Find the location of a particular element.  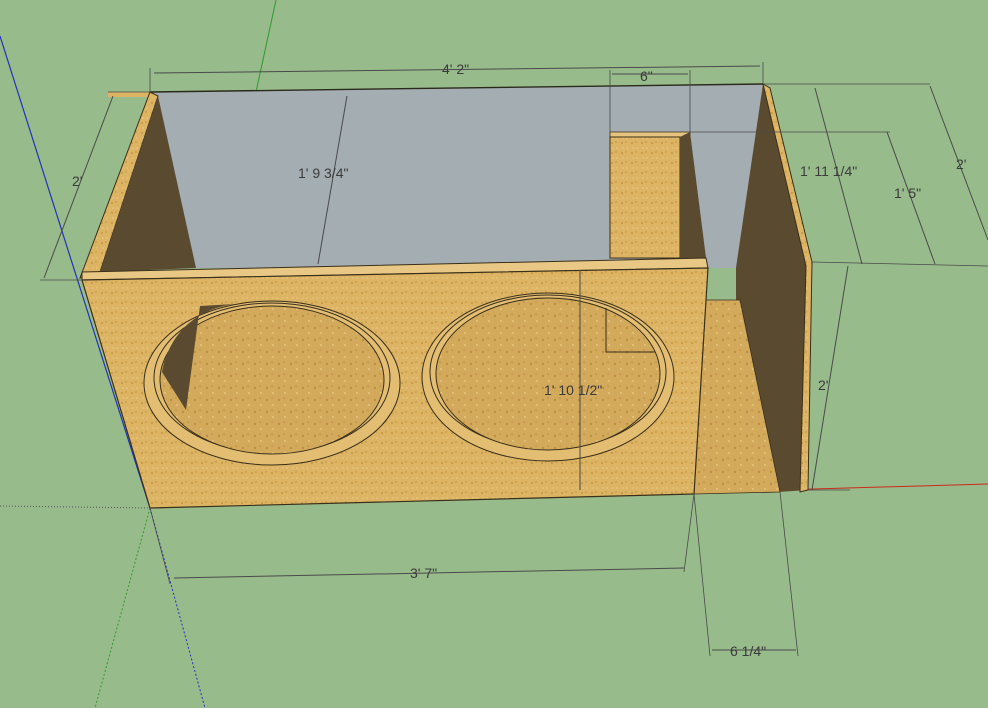

dim-front-width: 3' 7" is located at coordinates (423, 573).